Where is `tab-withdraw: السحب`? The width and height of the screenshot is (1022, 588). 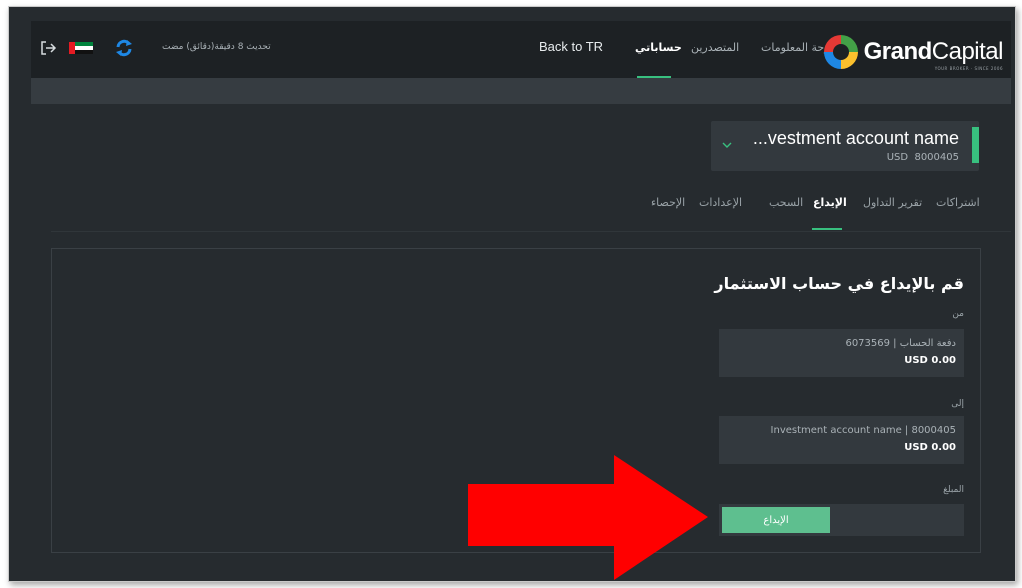 tab-withdraw: السحب is located at coordinates (786, 202).